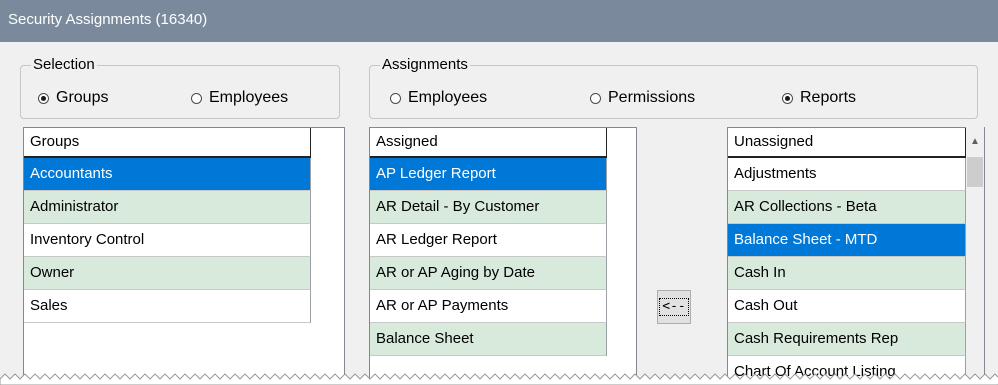 The width and height of the screenshot is (998, 385). Describe the element at coordinates (488, 306) in the screenshot. I see `list-item: AR or AP Payments` at that location.